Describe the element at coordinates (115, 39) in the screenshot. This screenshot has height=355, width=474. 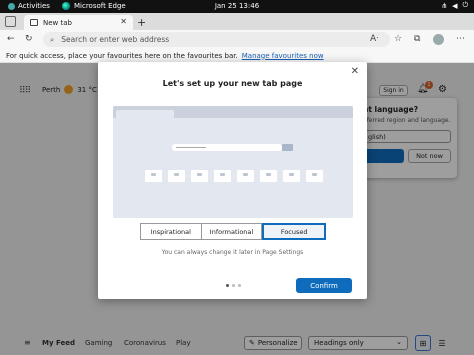
I see `address-placeholder: Search or enter web address` at that location.